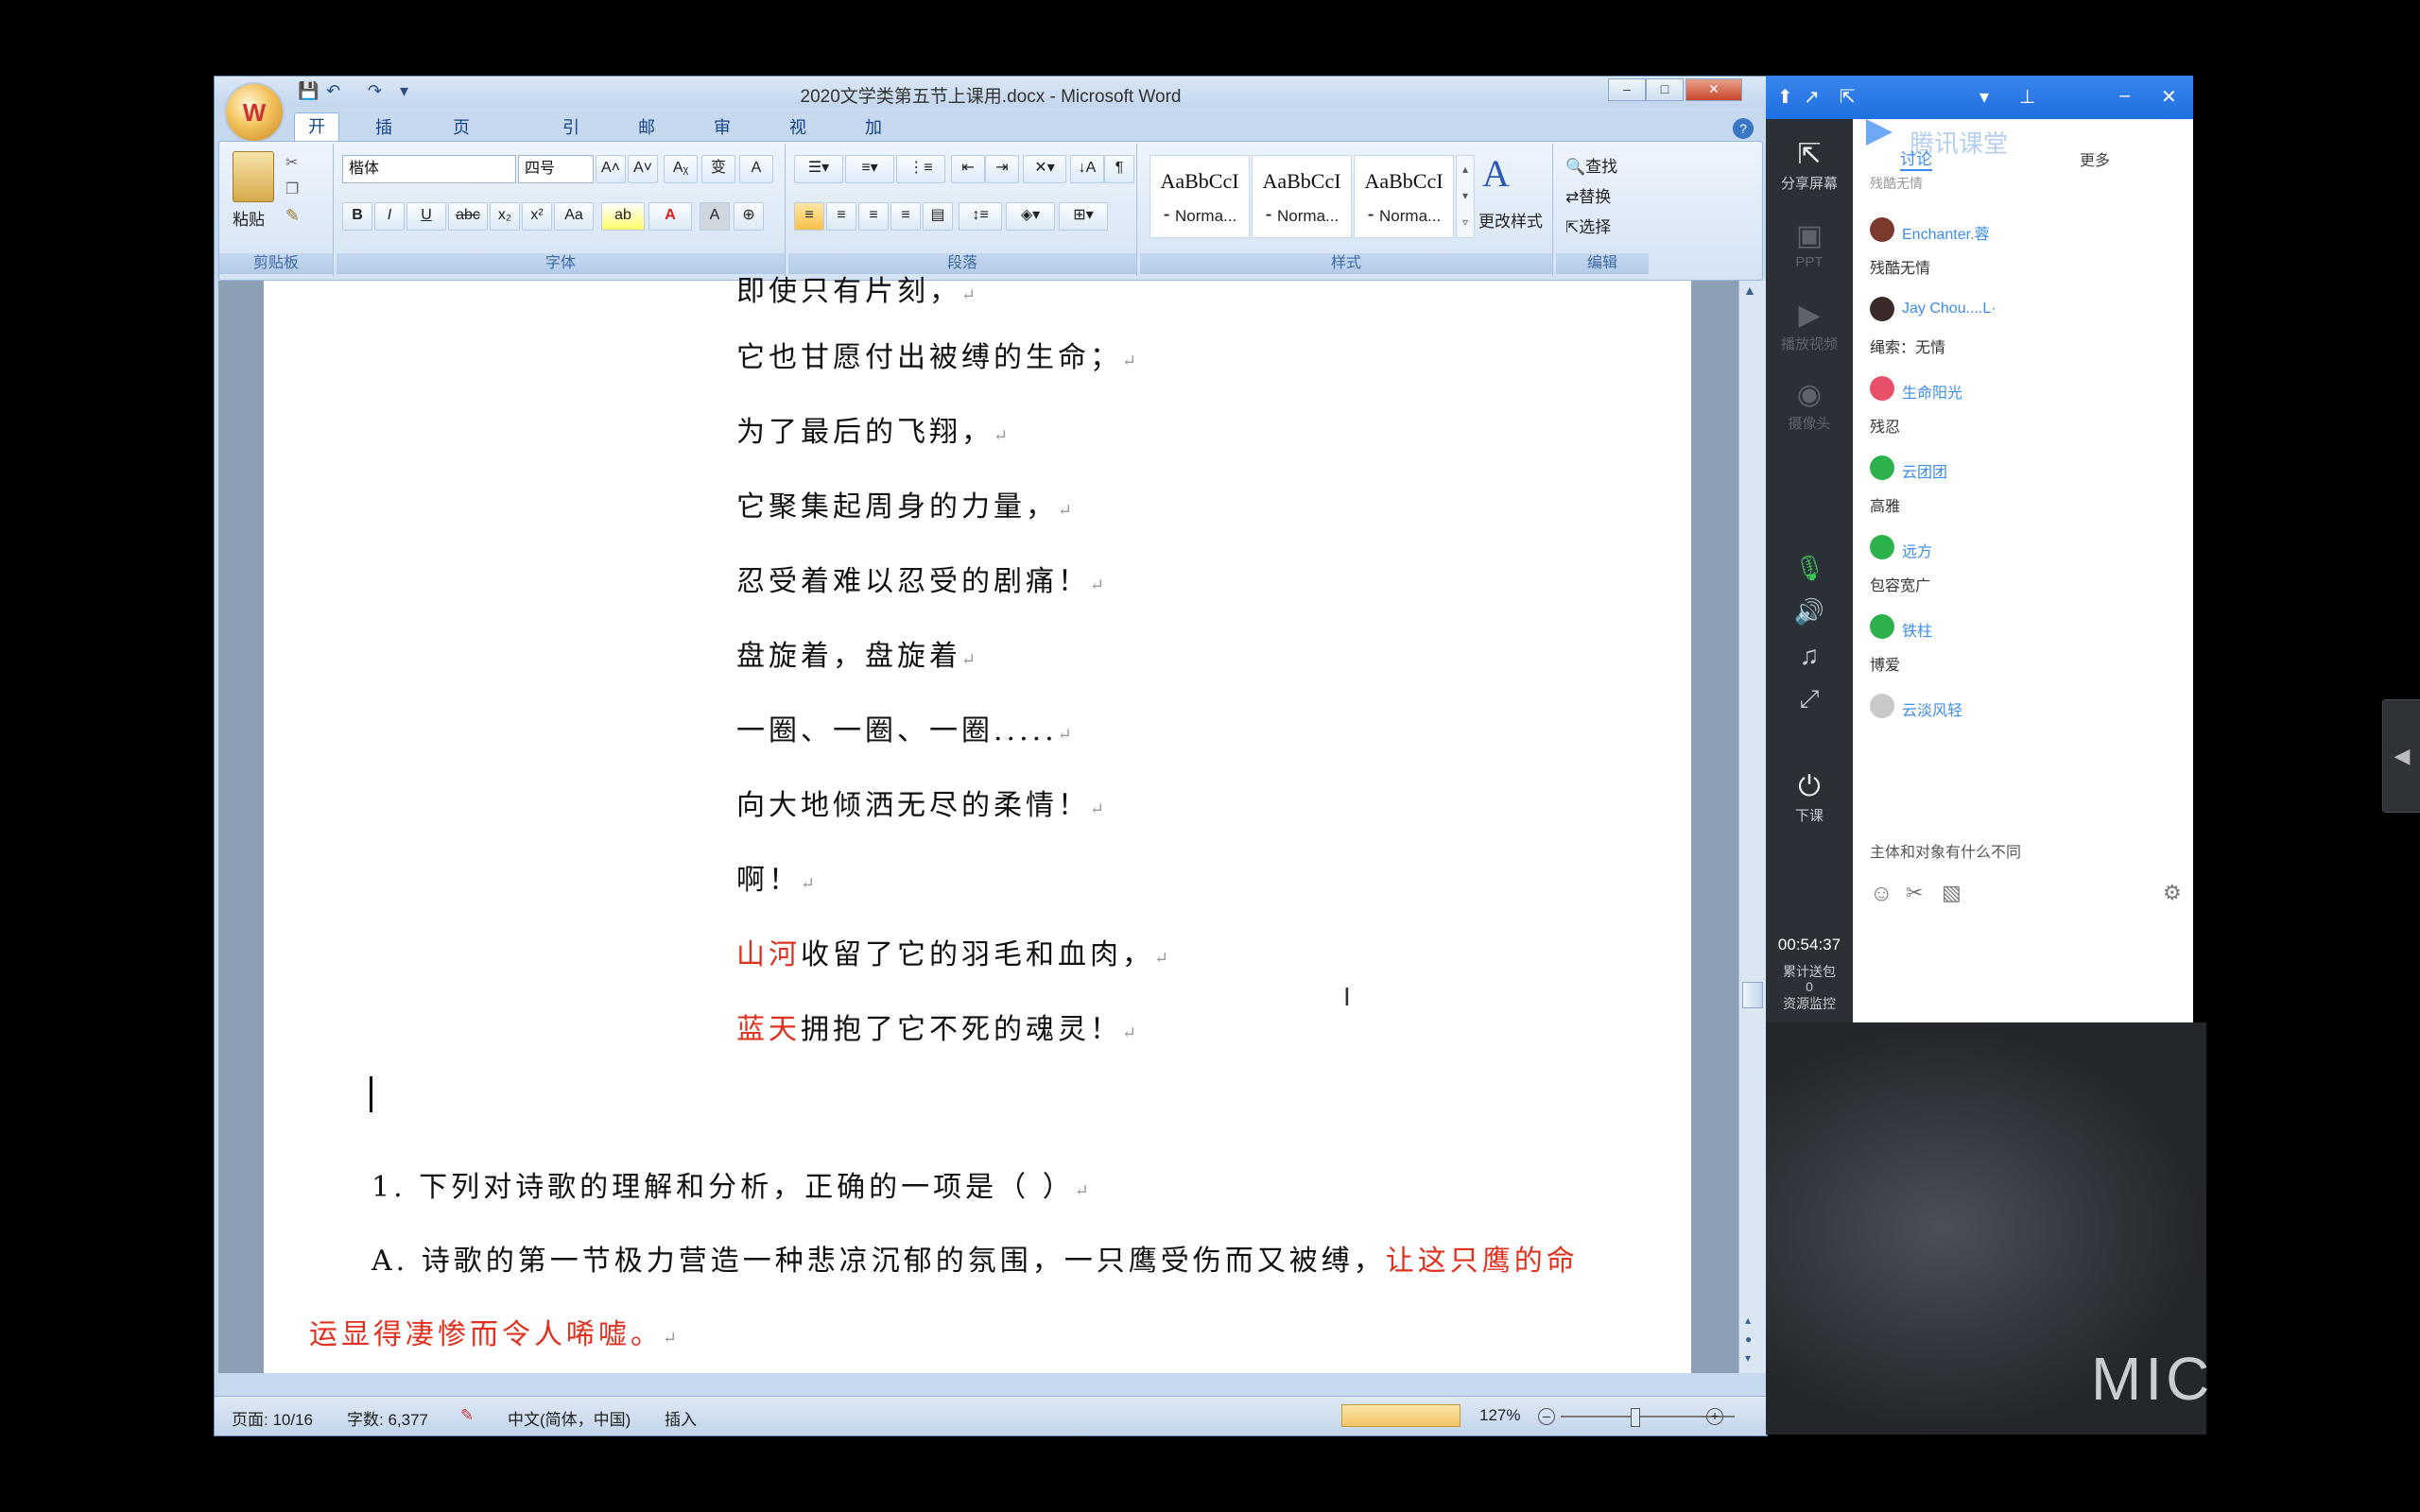  Describe the element at coordinates (384, 138) in the screenshot. I see `tab-insert: 插入` at that location.